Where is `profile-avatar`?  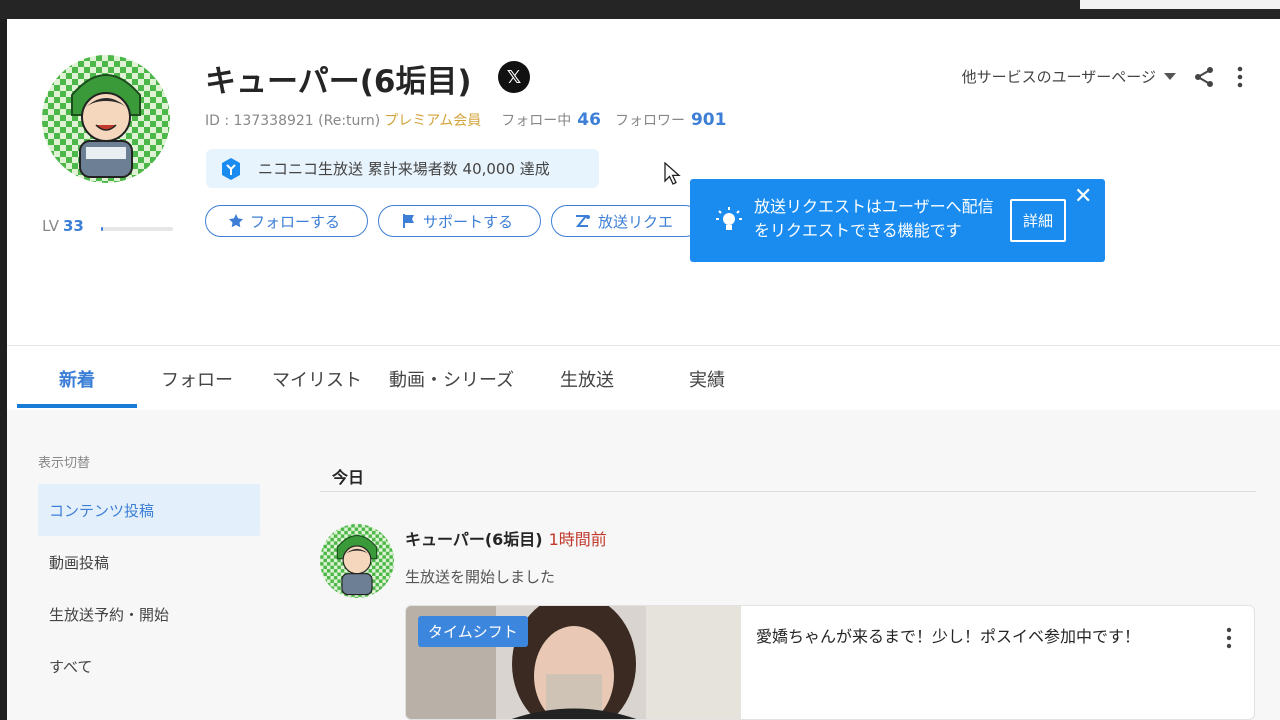 profile-avatar is located at coordinates (106, 119).